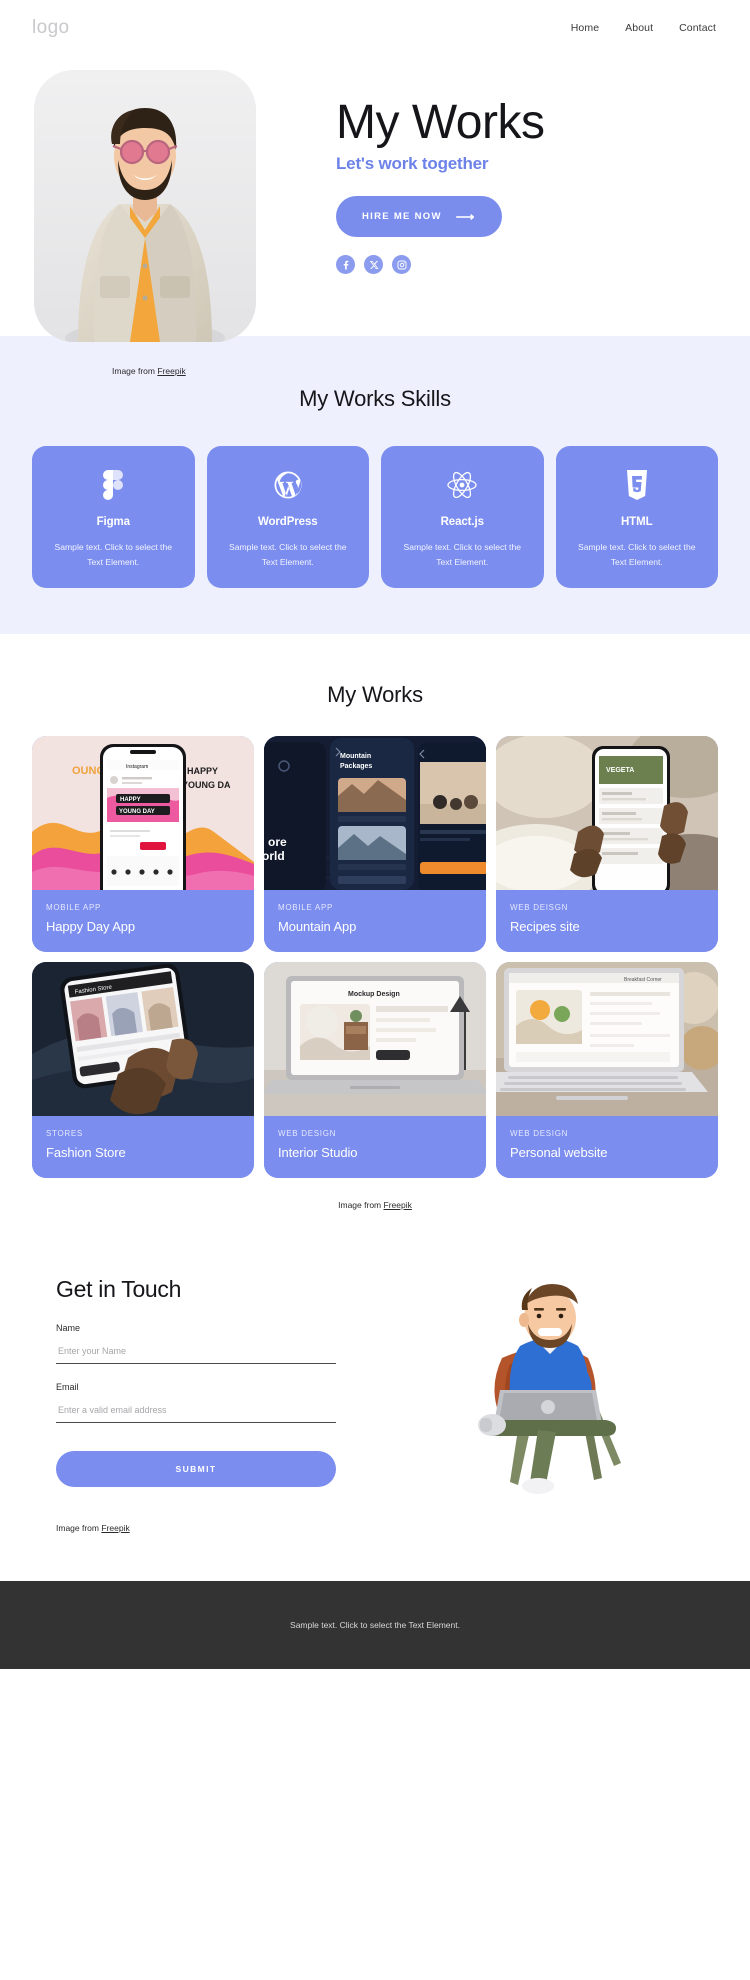  What do you see at coordinates (68, 1328) in the screenshot?
I see `name-label: Name` at bounding box center [68, 1328].